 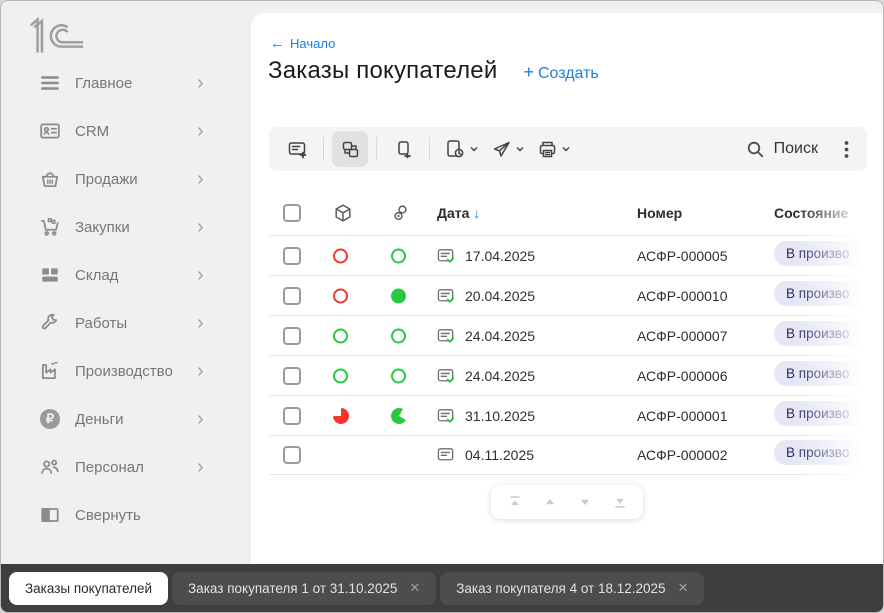 I want to click on print-dropdown, so click(x=554, y=149).